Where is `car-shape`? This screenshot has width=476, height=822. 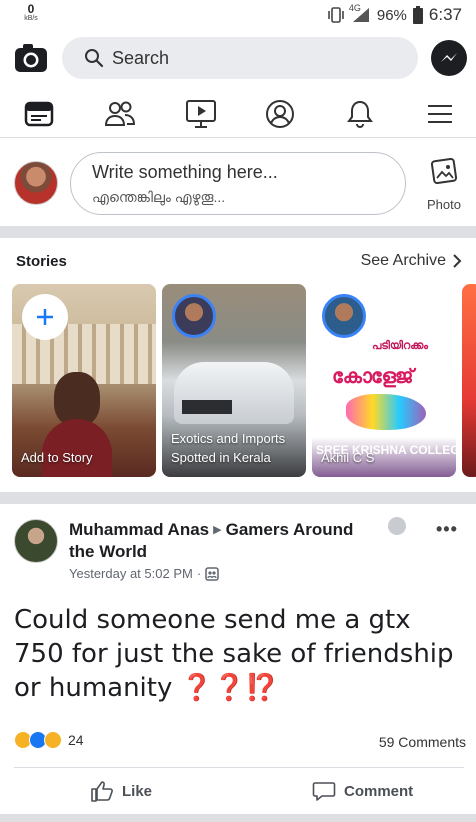 car-shape is located at coordinates (234, 393).